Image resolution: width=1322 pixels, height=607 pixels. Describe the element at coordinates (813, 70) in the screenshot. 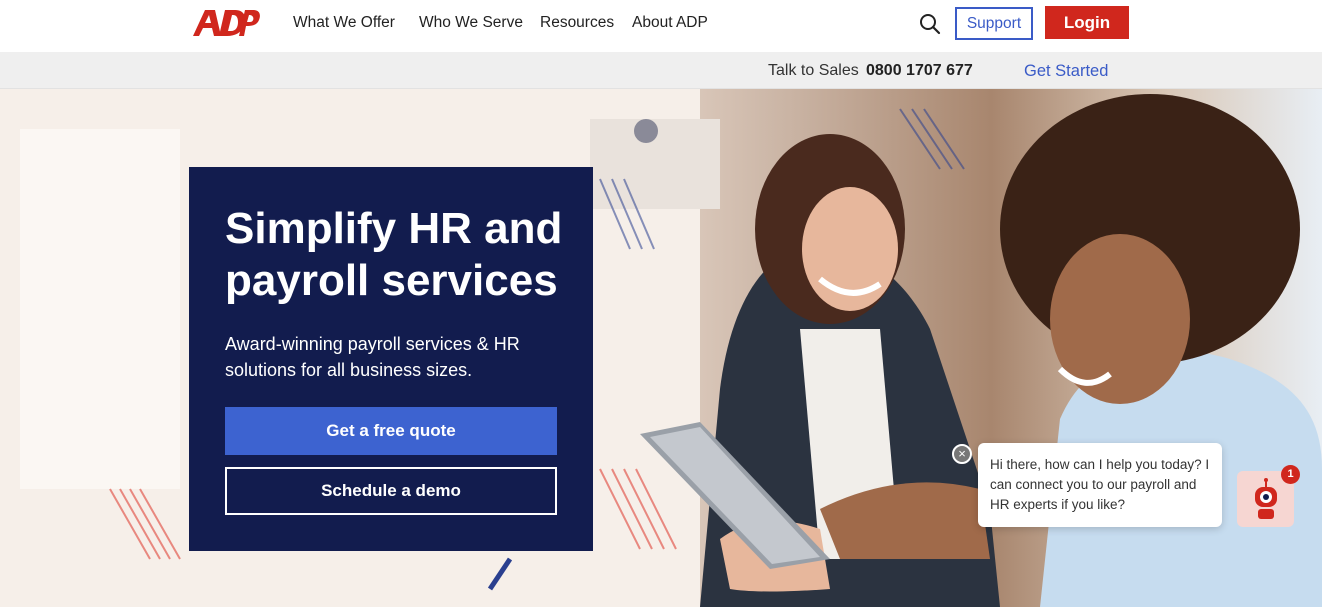

I see `talk-to-sales-label: Talk to Sales` at that location.